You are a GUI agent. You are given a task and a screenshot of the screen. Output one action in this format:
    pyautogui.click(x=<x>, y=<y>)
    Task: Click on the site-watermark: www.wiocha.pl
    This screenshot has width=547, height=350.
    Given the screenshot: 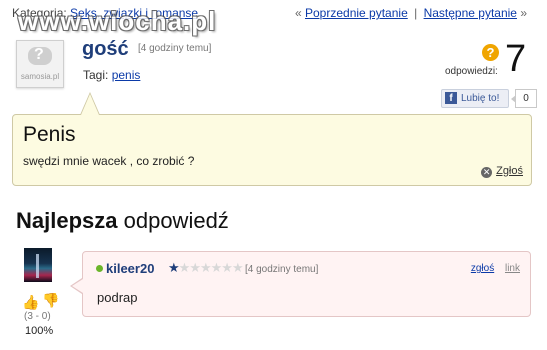 What is the action you would take?
    pyautogui.click(x=117, y=21)
    